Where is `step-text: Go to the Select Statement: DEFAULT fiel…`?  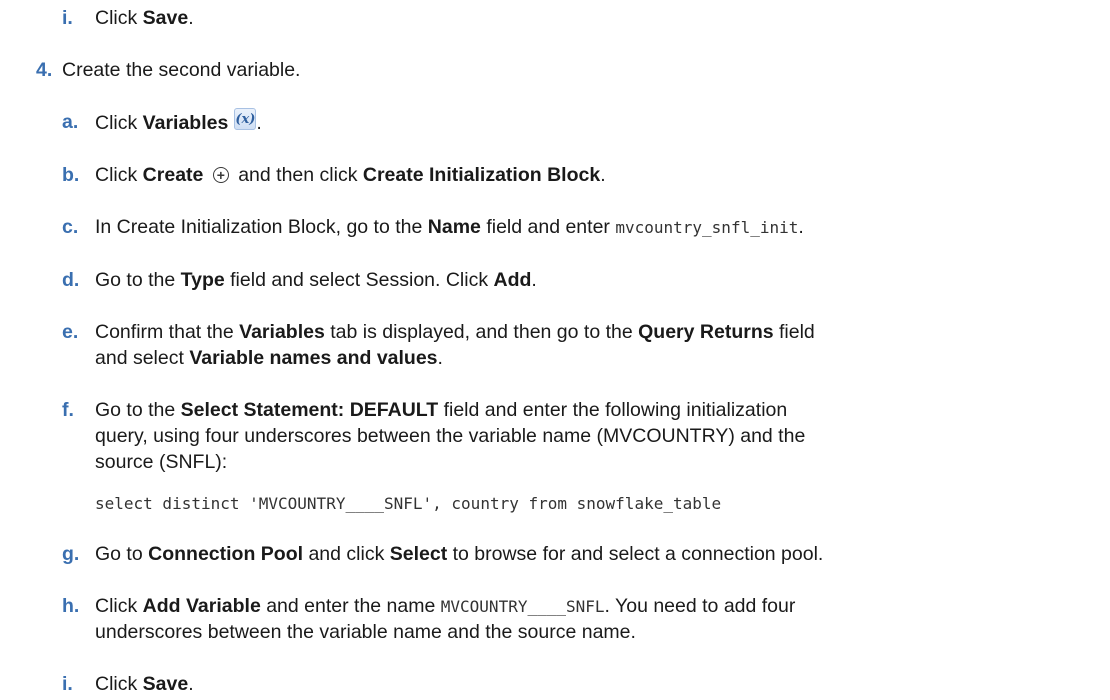 step-text: Go to the Select Statement: DEFAULT fiel… is located at coordinates (441, 410).